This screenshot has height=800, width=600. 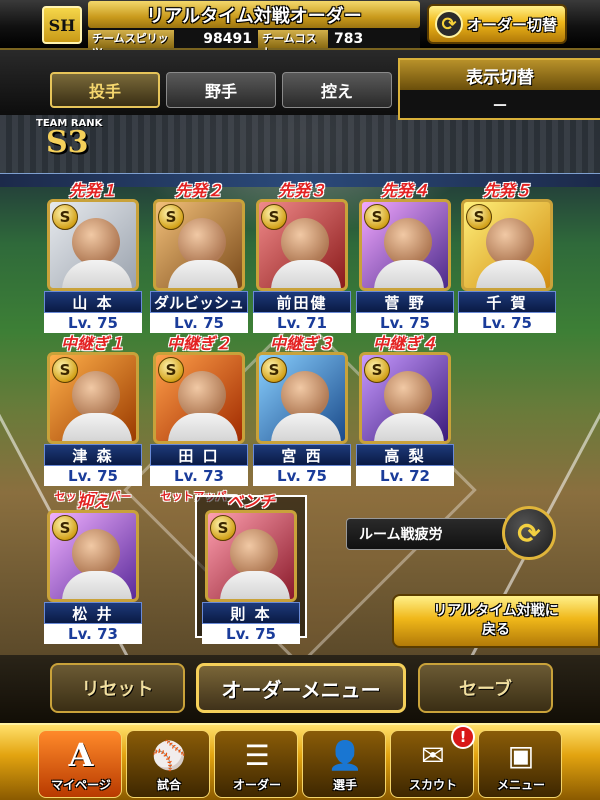 I want to click on starter-slot-3: 先発３ S 前田健 Lv. 71, so click(x=302, y=255).